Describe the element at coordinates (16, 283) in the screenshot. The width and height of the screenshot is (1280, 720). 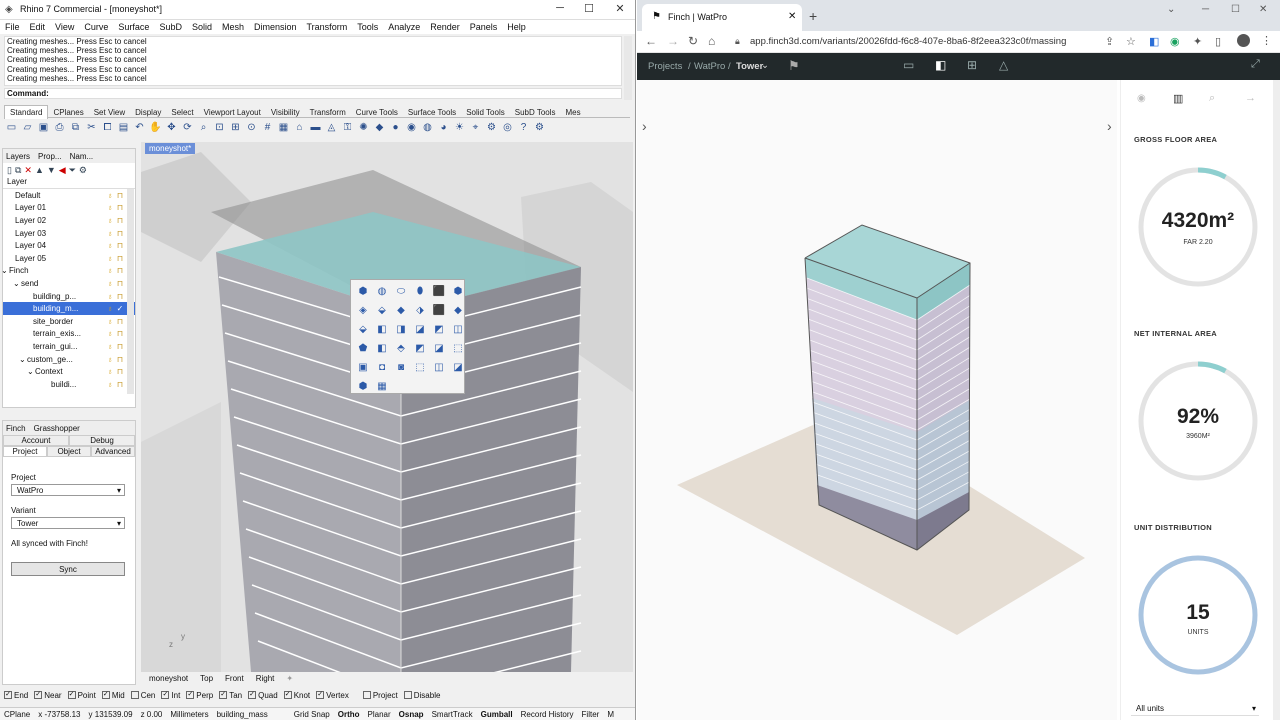
I see `expand-icon: ⌄` at that location.